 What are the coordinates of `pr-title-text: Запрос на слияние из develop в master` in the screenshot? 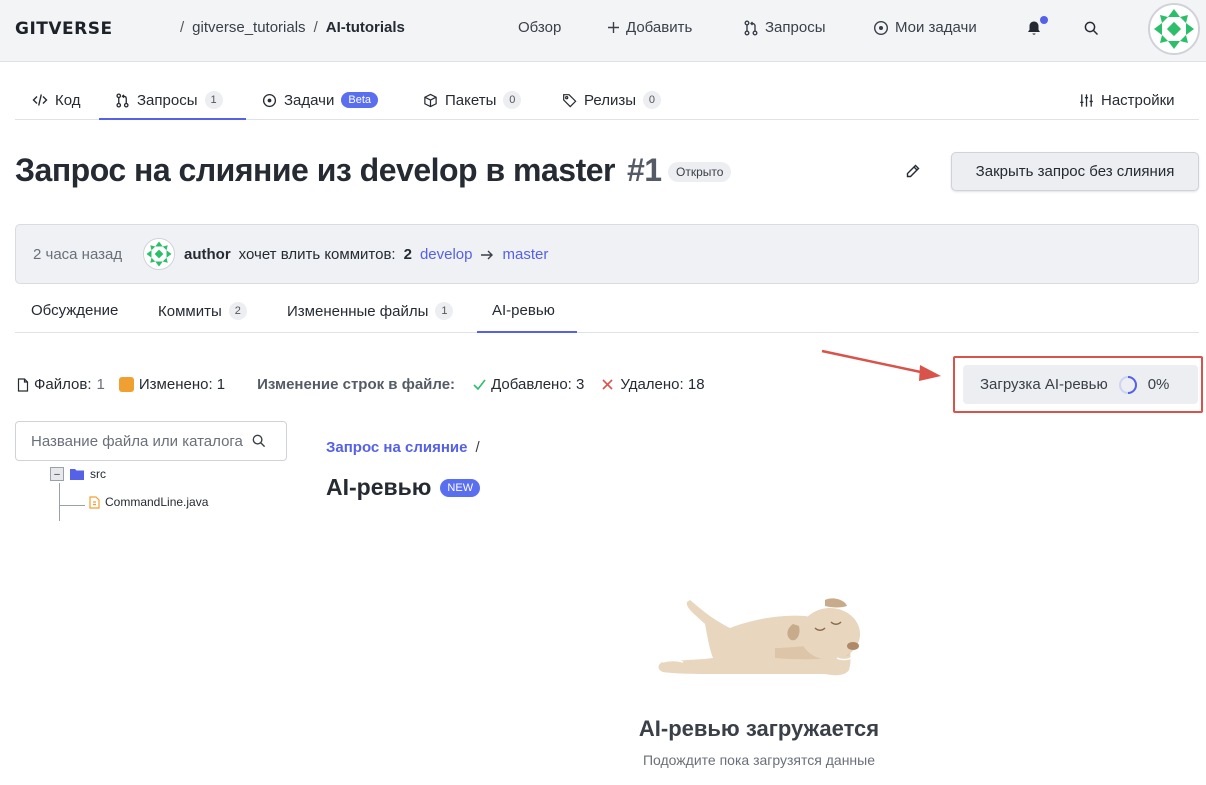 It's located at (315, 170).